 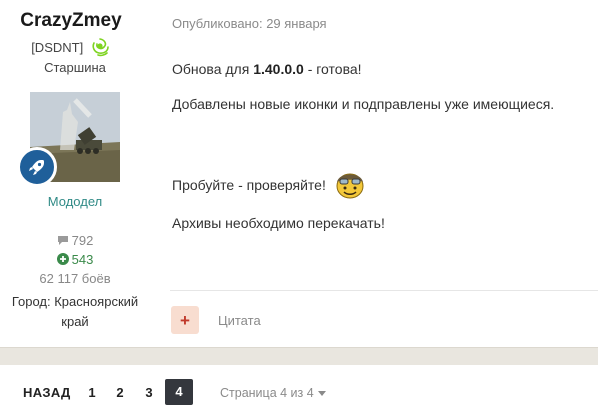 What do you see at coordinates (249, 23) in the screenshot?
I see `post-date: Опубликовано: 29 января` at bounding box center [249, 23].